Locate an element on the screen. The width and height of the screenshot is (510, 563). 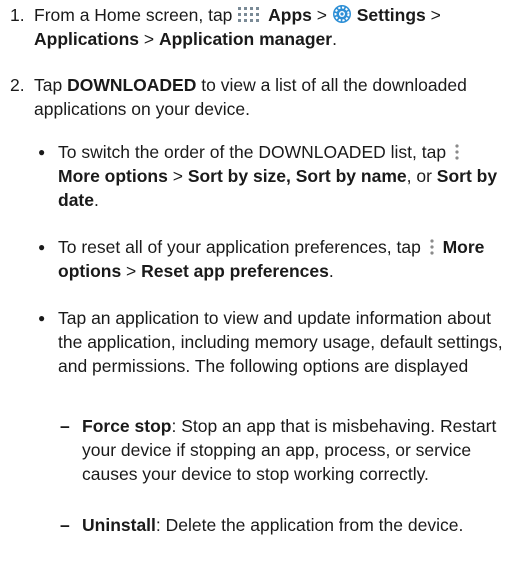
step-2-number: 2. is located at coordinates (17, 85).